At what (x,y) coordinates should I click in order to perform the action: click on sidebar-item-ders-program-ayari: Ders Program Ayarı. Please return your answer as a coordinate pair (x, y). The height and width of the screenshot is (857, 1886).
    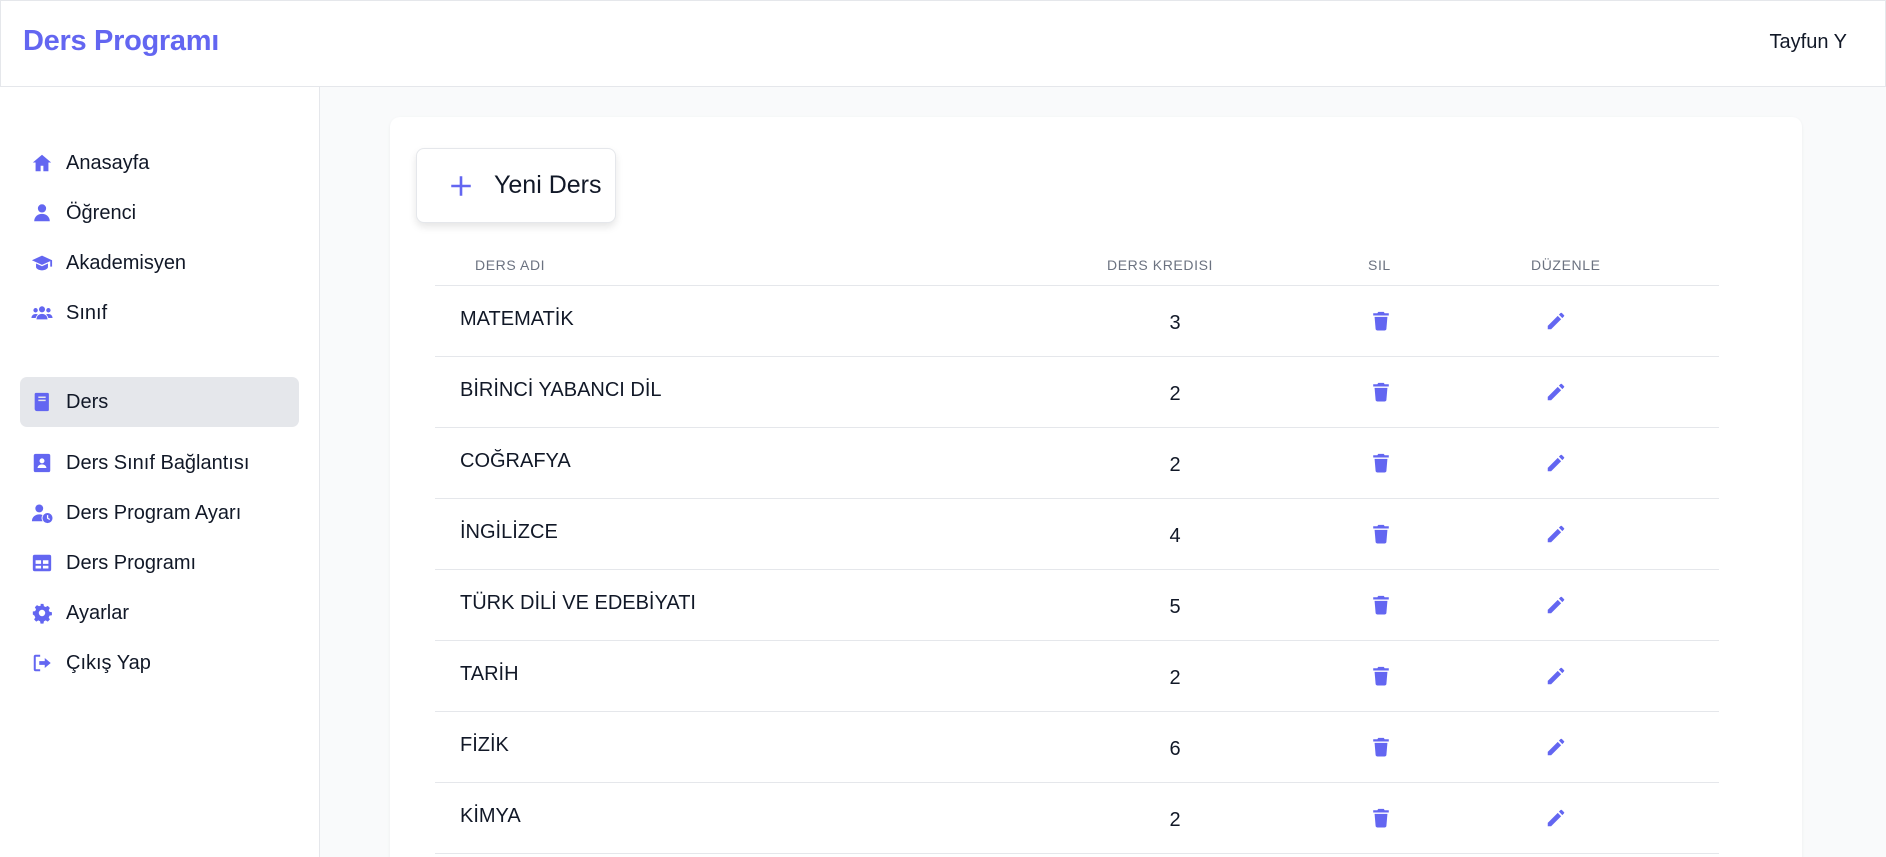
    Looking at the image, I should click on (159, 513).